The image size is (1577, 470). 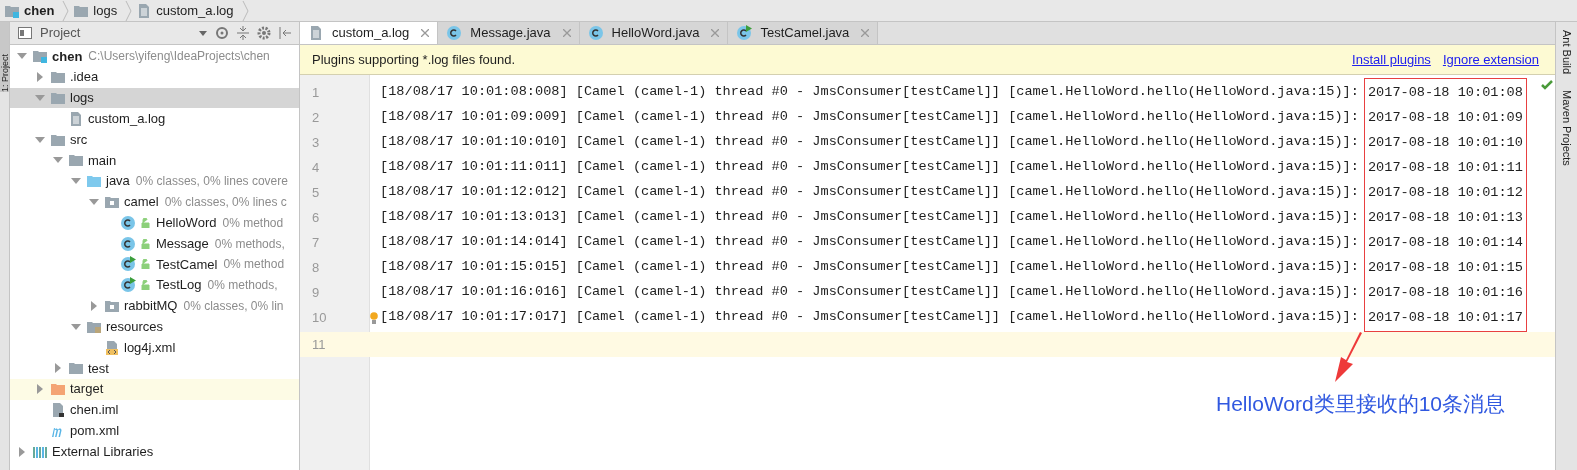 I want to click on log-line: [18/08/17 10:01:15:015] [Camel (camel-1) thread #0 - JmsConsumer[testCamel]] [camel.HelloWord.hello(HelloWord.java:15)]:, so click(x=869, y=267).